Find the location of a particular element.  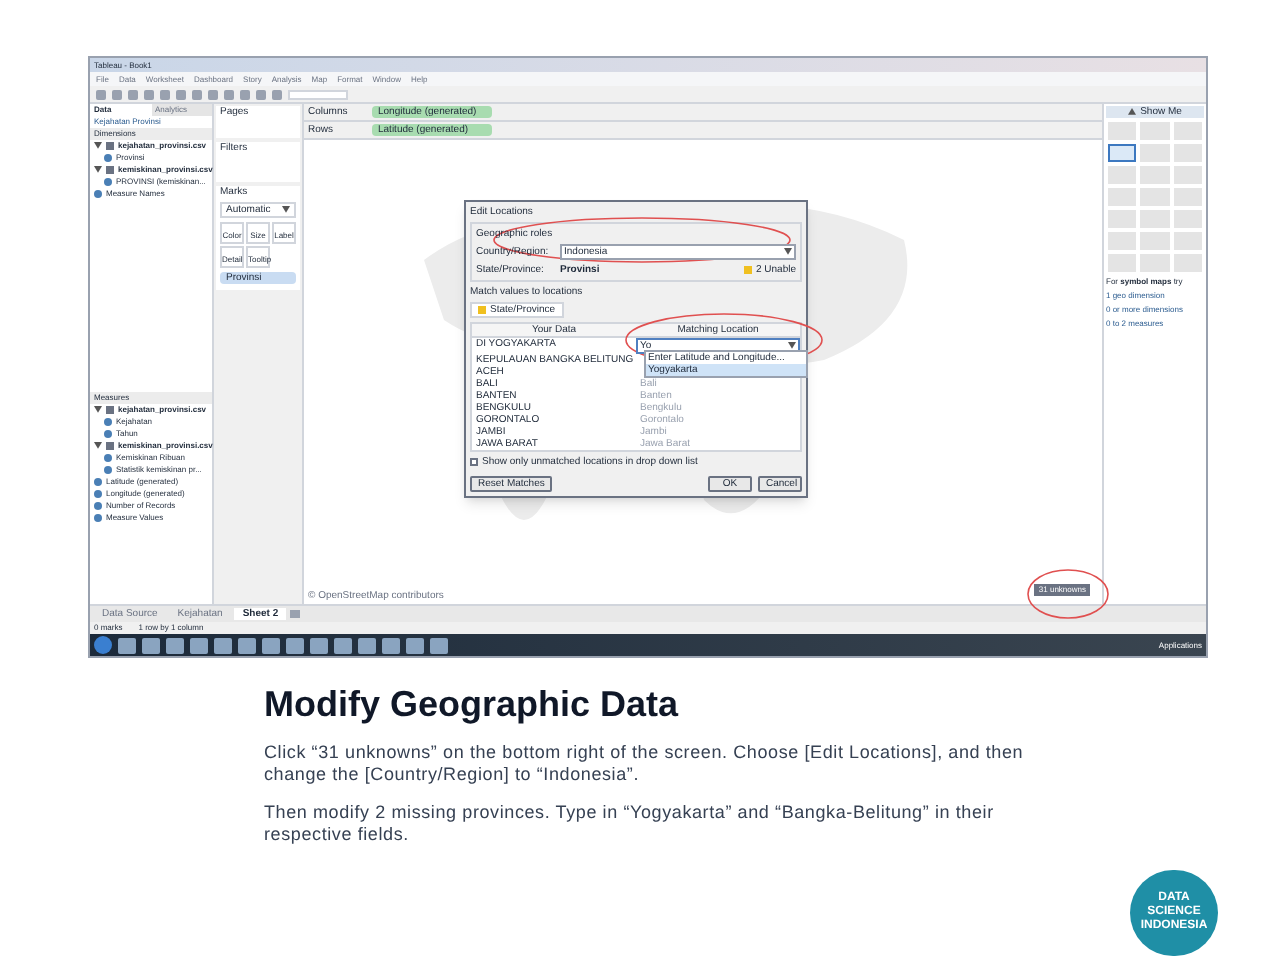

slide-paragraph: Then modify 2 missing provinces. Type in “Yogyakarta” and “Bangka-Belitung” in their respective fields. is located at coordinates (630, 824).